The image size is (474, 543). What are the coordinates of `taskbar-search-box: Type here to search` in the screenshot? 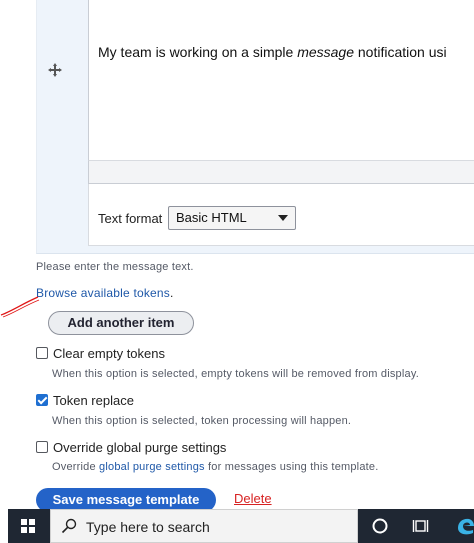 It's located at (204, 526).